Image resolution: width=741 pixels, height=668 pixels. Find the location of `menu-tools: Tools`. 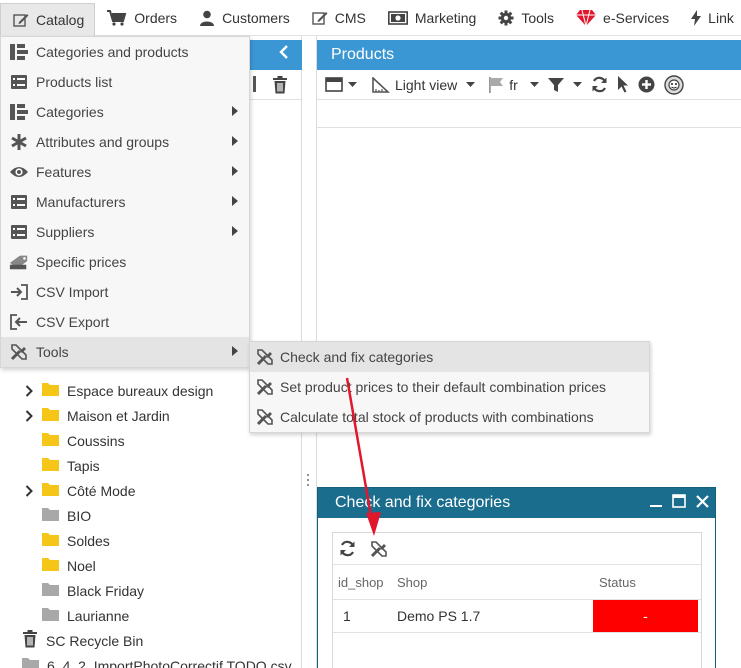

menu-tools: Tools is located at coordinates (525, 18).